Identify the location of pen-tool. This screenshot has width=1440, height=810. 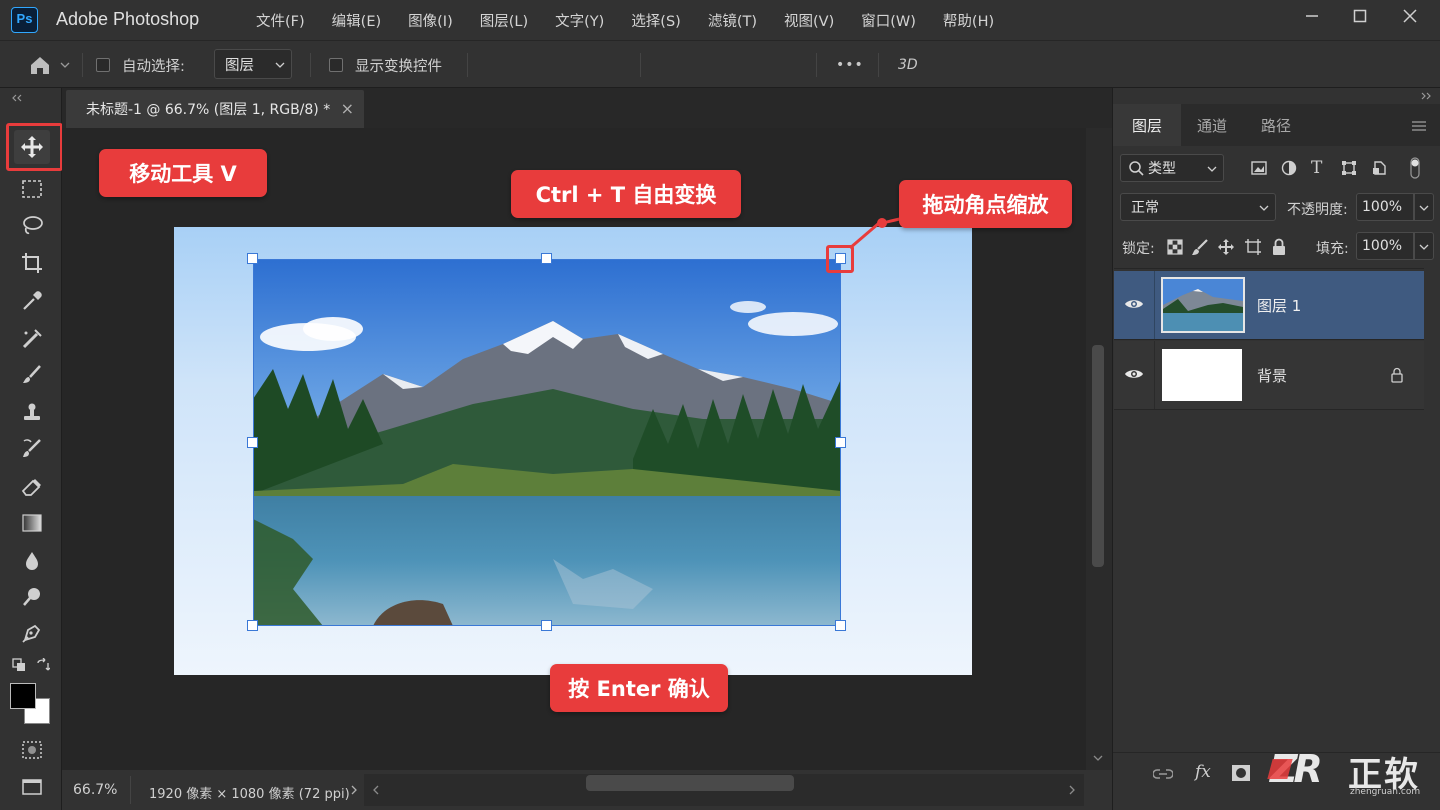
(32, 633).